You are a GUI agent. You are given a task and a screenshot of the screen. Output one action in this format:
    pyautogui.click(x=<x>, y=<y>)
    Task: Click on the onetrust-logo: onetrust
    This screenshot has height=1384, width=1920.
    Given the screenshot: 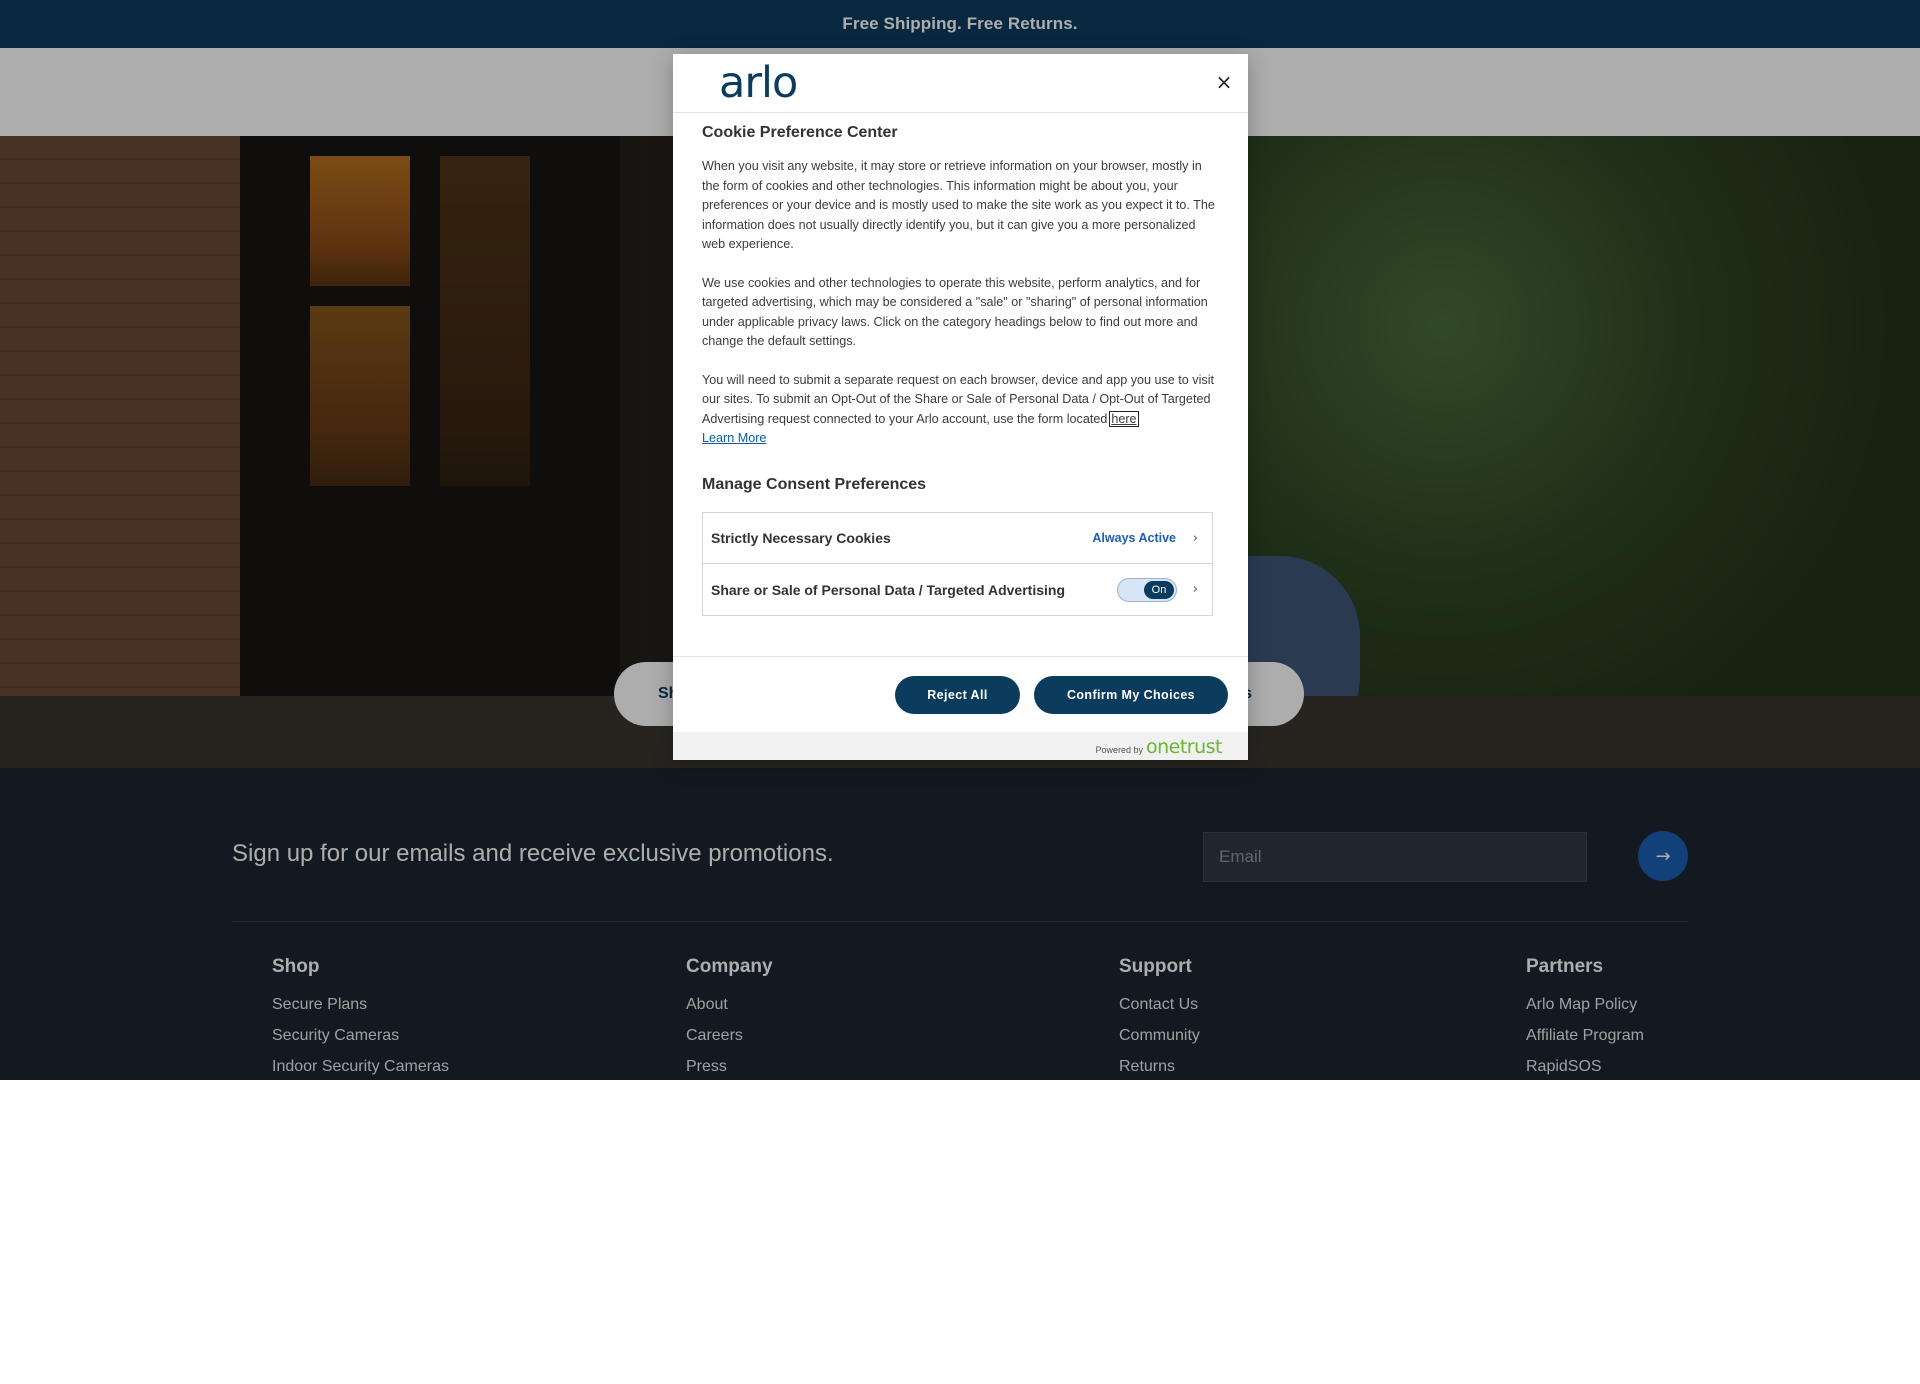 What is the action you would take?
    pyautogui.click(x=1184, y=747)
    